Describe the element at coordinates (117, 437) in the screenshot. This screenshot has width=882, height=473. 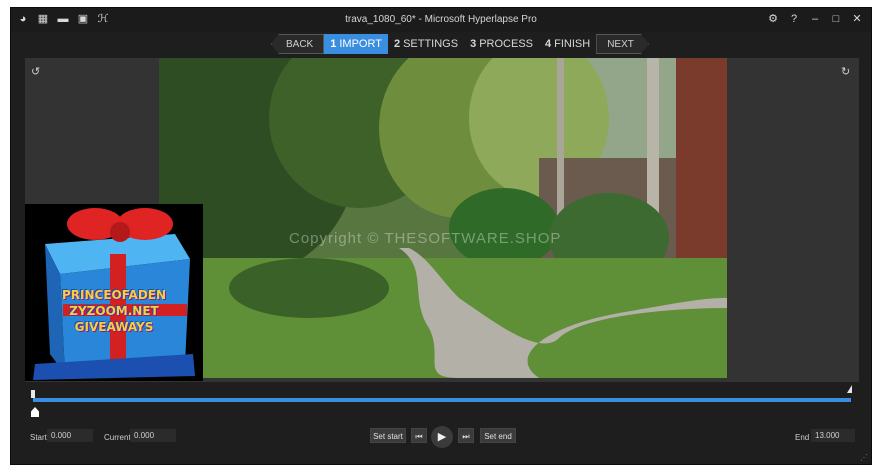
I see `current-label: Current` at that location.